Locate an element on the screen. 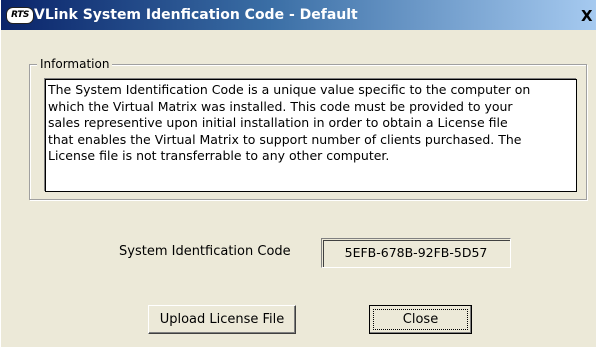  close-icon: X is located at coordinates (588, 16).